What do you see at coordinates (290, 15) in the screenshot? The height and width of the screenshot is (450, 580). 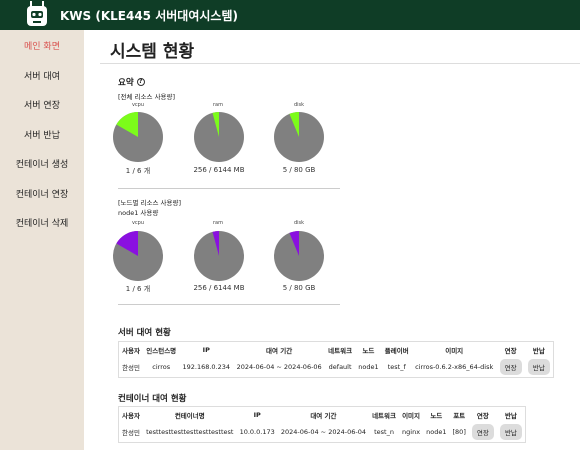 I see `top-bar: KWS (KLE445 서버대여시스템)` at bounding box center [290, 15].